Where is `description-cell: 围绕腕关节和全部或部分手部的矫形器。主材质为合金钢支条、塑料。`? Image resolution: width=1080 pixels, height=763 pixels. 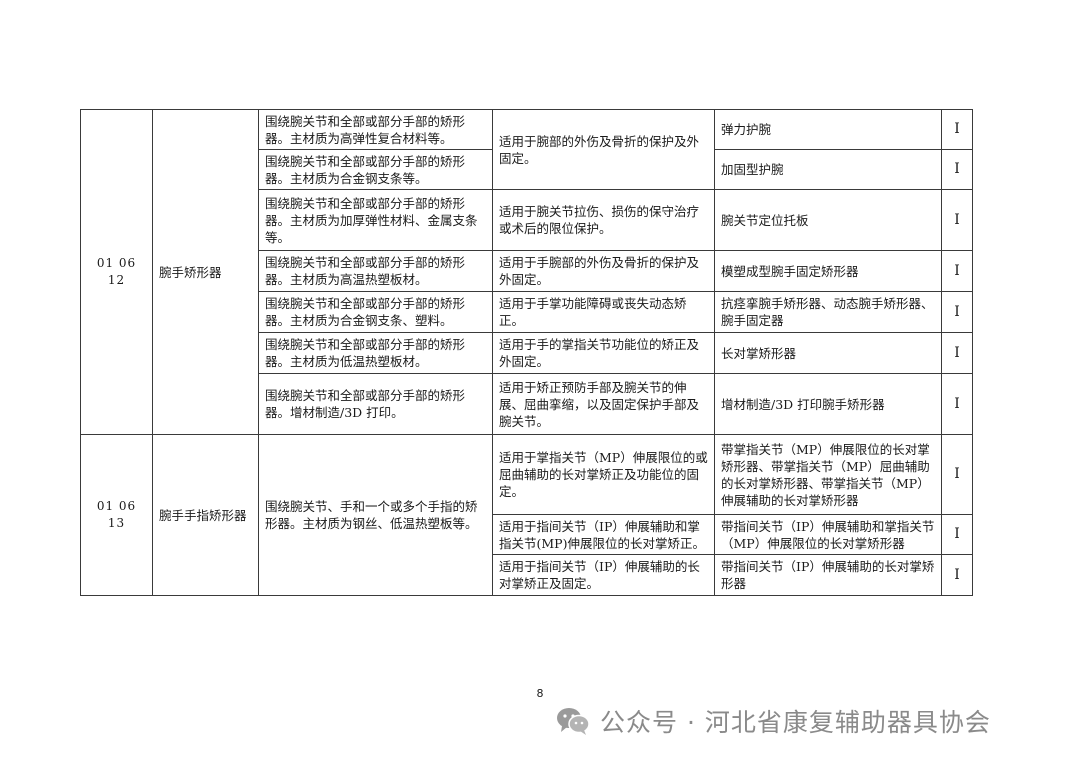 description-cell: 围绕腕关节和全部或部分手部的矫形器。主材质为合金钢支条、塑料。 is located at coordinates (375, 312).